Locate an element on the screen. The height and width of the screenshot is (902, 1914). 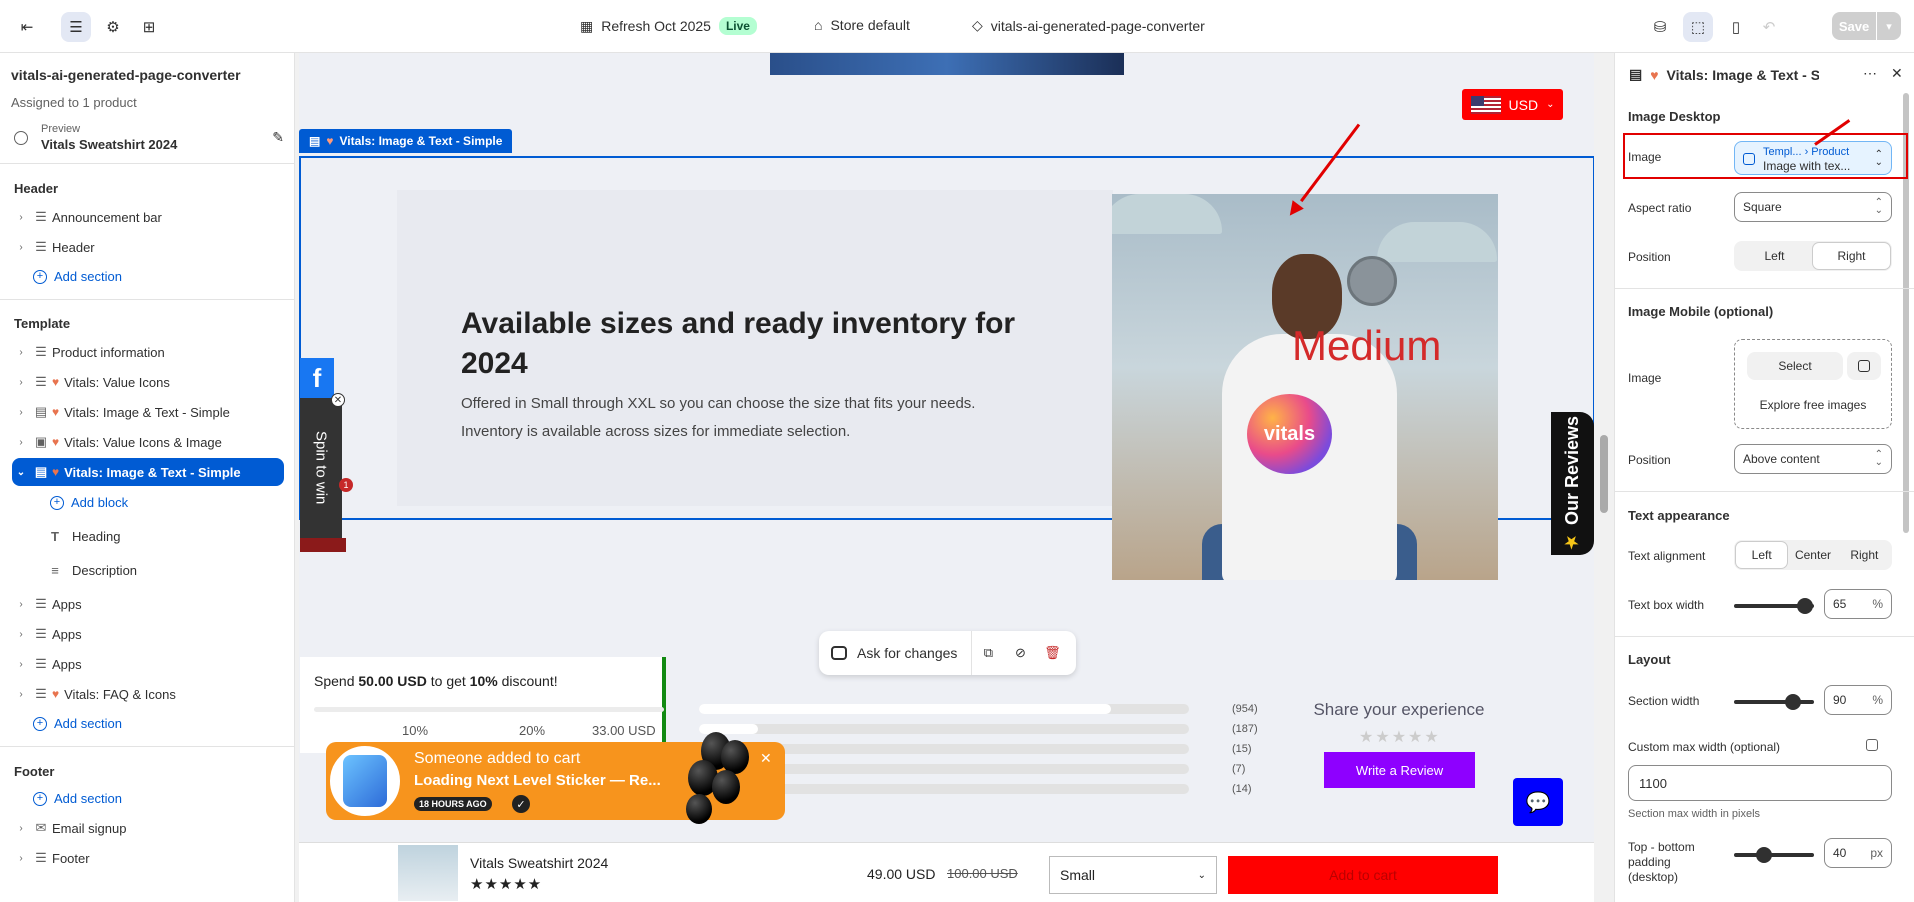
aspect-ratio-select: Square ⌃ ⌄ is located at coordinates (1813, 207).